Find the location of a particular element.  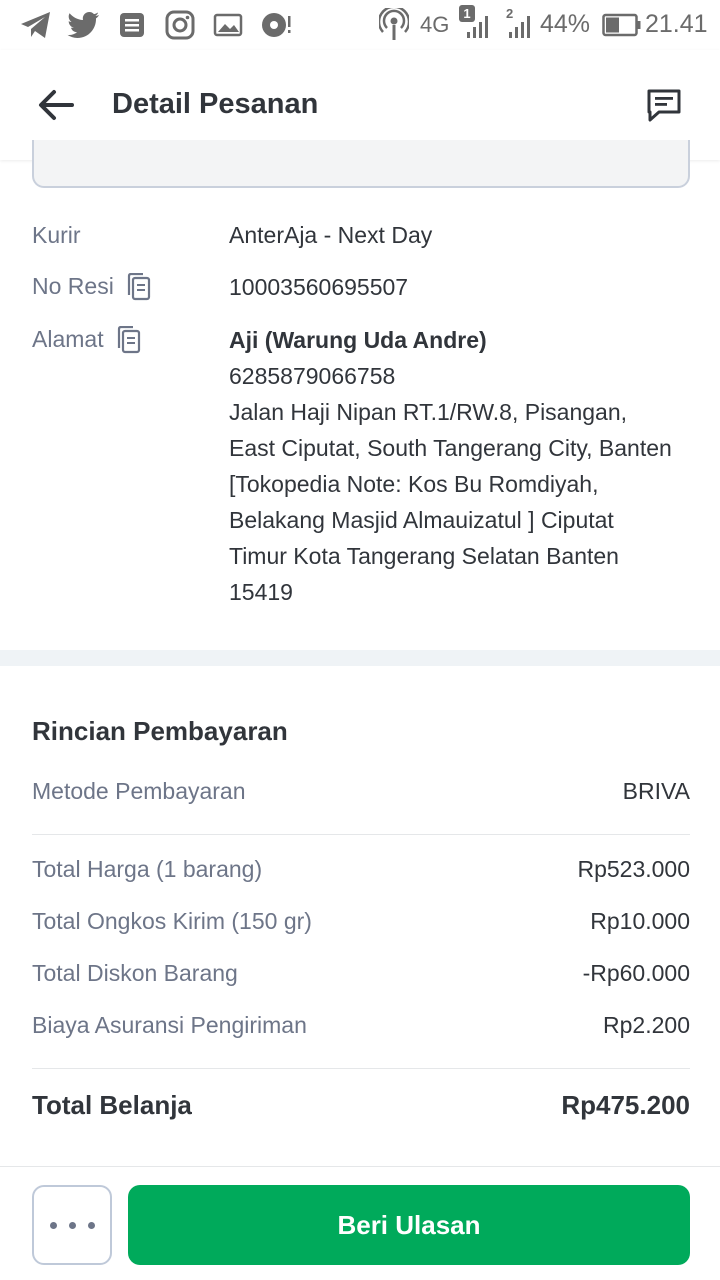

gallery-icon is located at coordinates (228, 25).